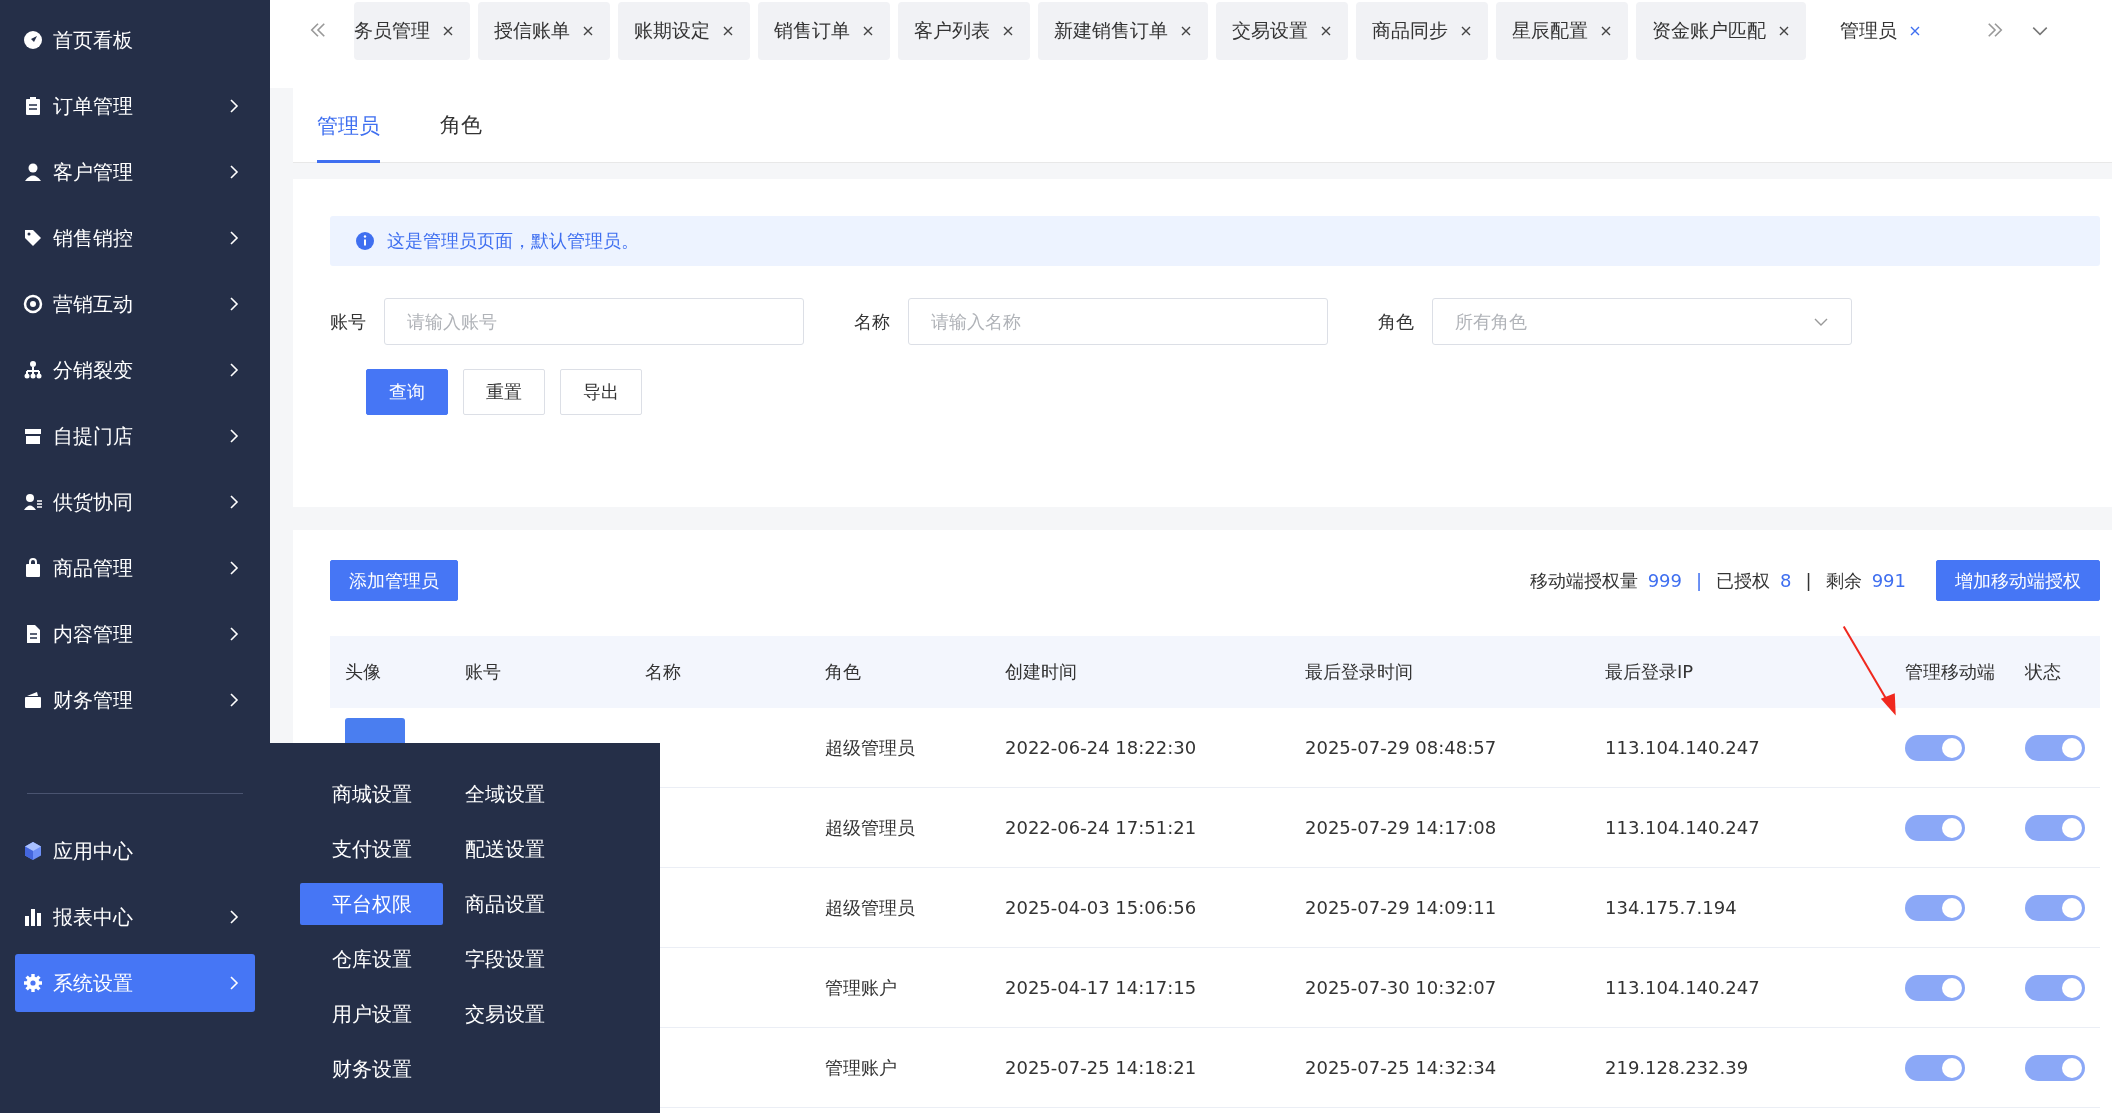 This screenshot has width=2112, height=1113. Describe the element at coordinates (1401, 907) in the screenshot. I see `table-cell-text: 2025-07-29 14:09:11` at that location.